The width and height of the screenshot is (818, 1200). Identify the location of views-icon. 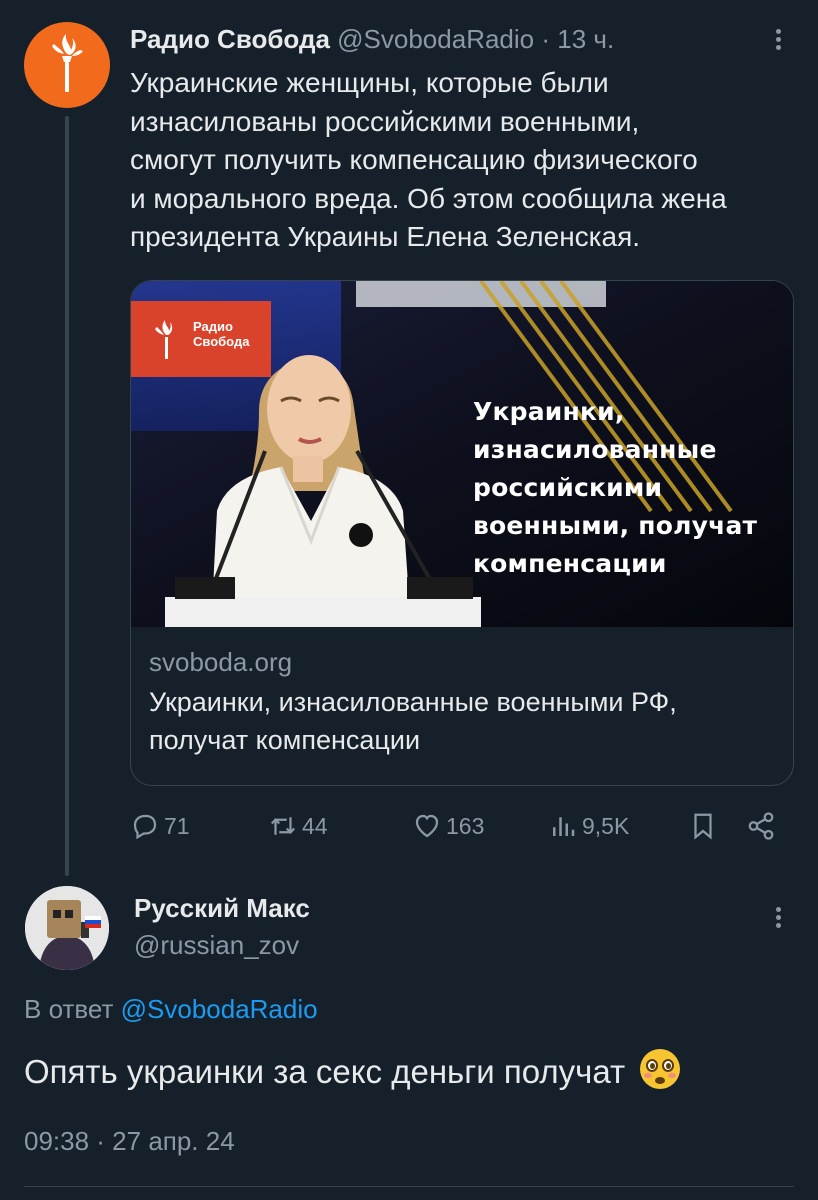
(564, 826).